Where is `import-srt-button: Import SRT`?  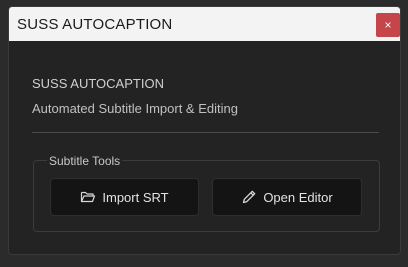 import-srt-button: Import SRT is located at coordinates (124, 197).